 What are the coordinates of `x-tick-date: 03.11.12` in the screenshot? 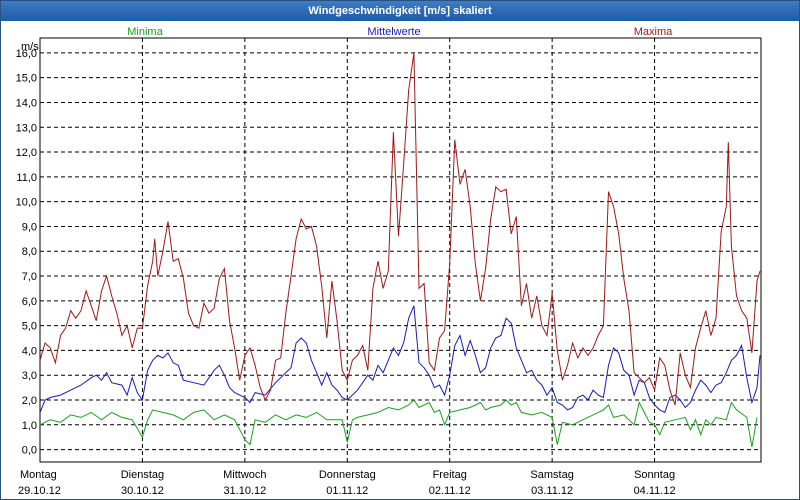 It's located at (552, 491).